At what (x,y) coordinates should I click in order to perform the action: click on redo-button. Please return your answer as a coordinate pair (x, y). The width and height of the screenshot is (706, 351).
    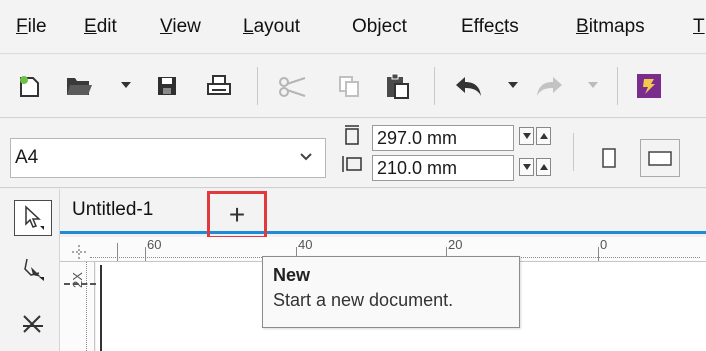
    Looking at the image, I should click on (549, 86).